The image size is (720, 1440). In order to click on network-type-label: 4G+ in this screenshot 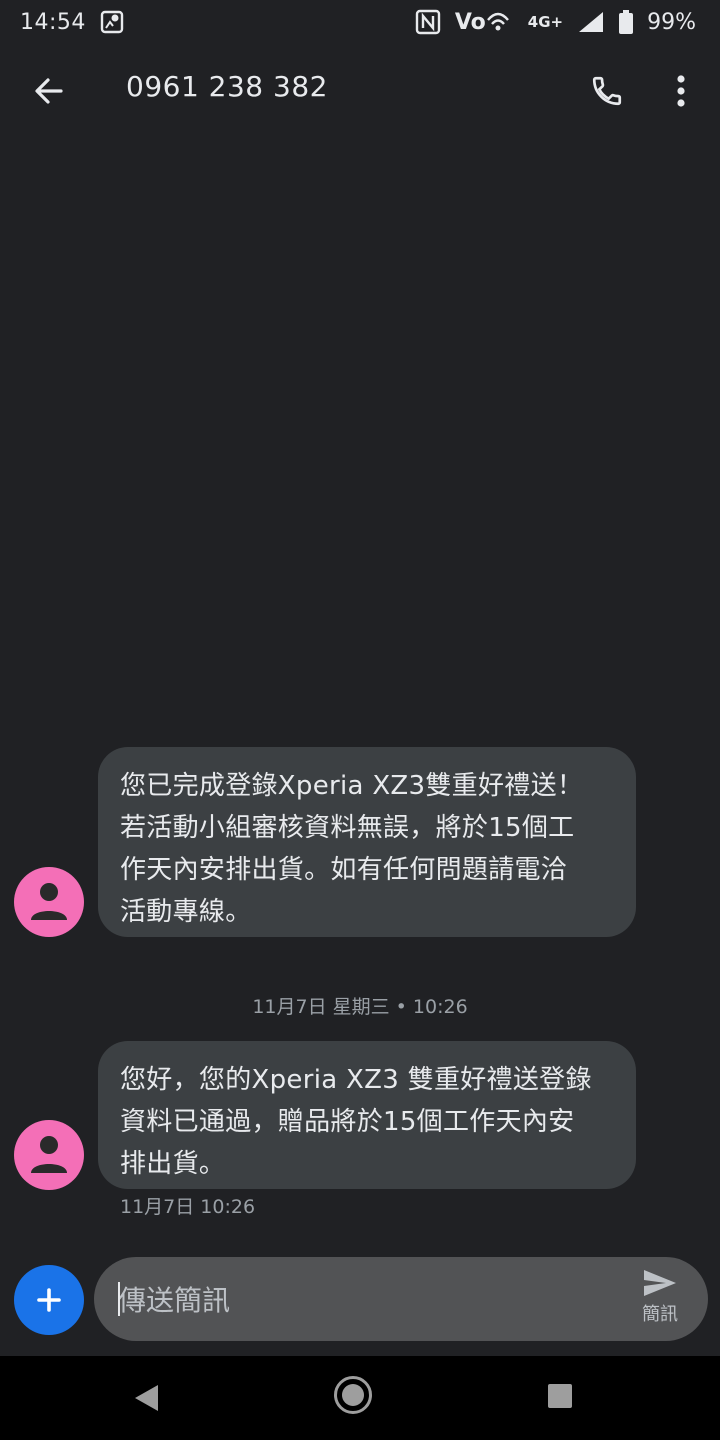, I will do `click(545, 22)`.